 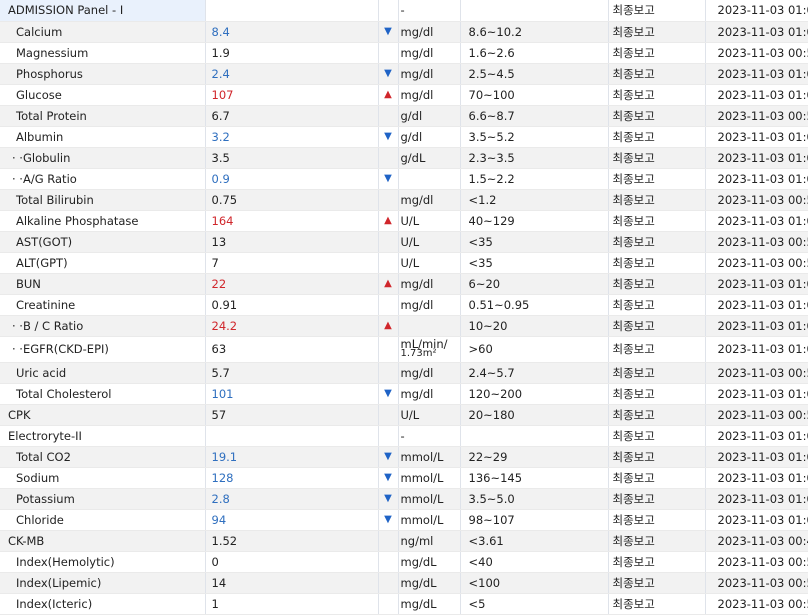 I want to click on test-name: Index(Lipemic), so click(x=103, y=583).